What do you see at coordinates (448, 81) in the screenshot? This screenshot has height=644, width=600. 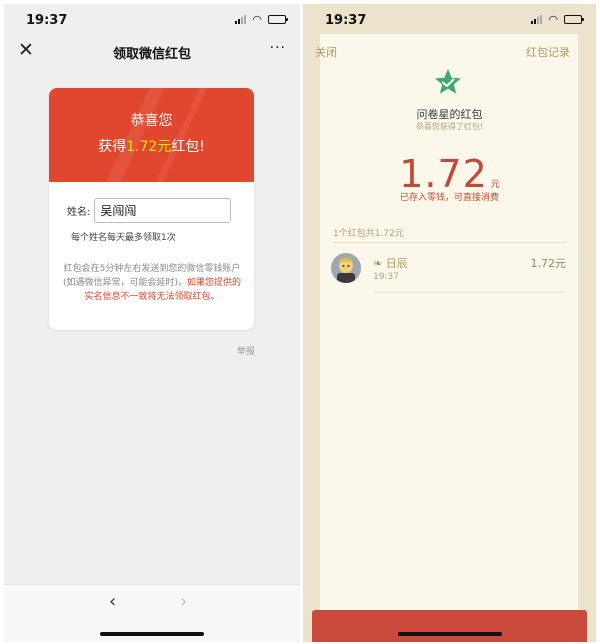 I see `green-star-icon` at bounding box center [448, 81].